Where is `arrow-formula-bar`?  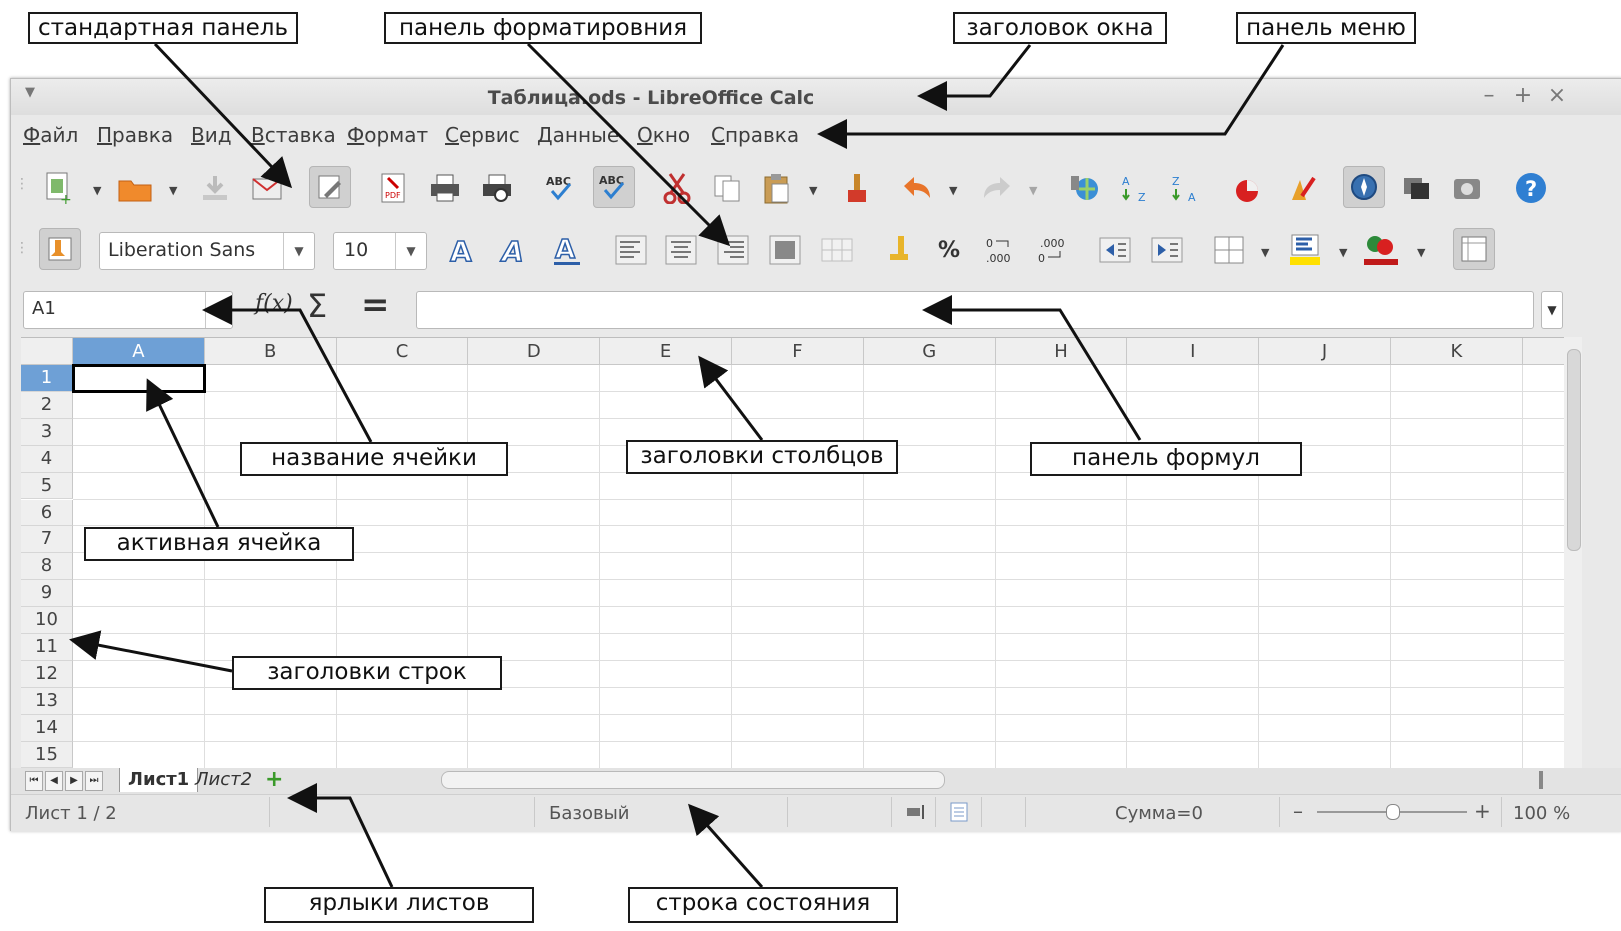
arrow-formula-bar is located at coordinates (1032, 368).